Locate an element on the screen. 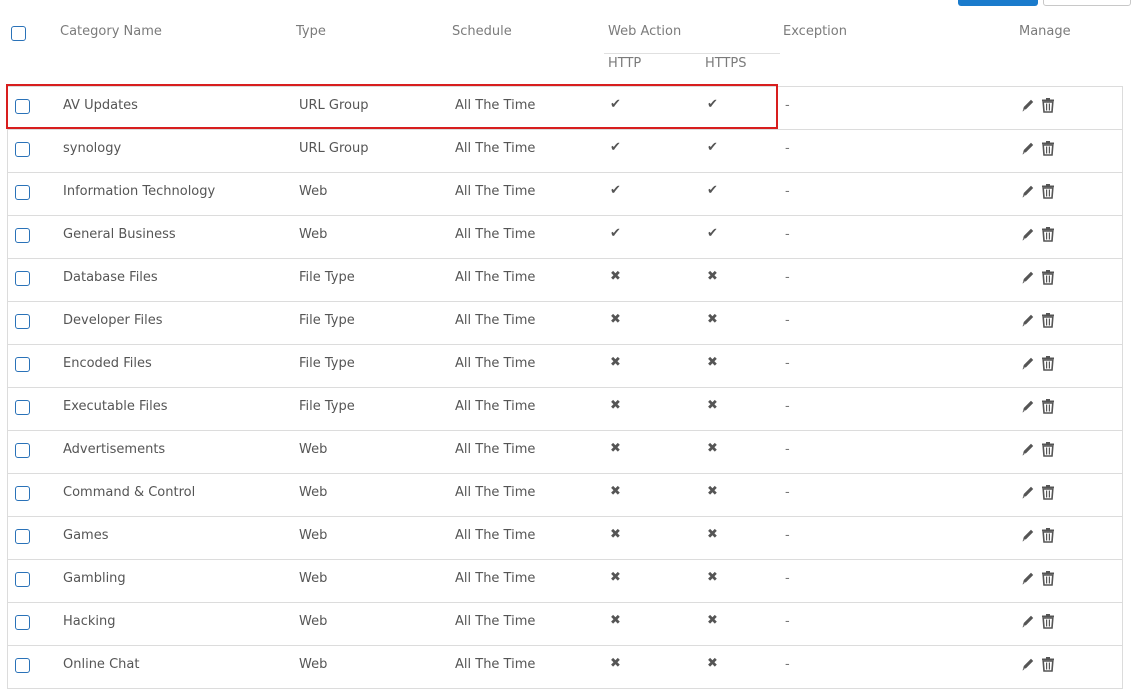  category-name: Developer Files is located at coordinates (113, 320).